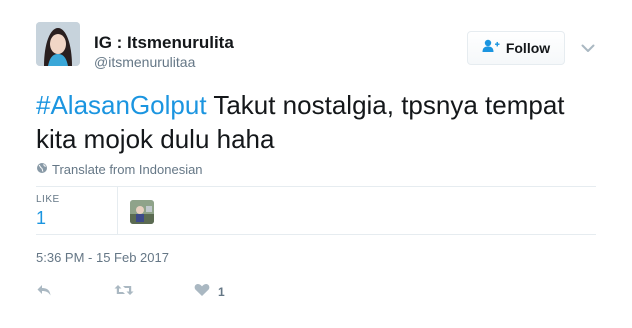  I want to click on person-plus-icon, so click(491, 48).